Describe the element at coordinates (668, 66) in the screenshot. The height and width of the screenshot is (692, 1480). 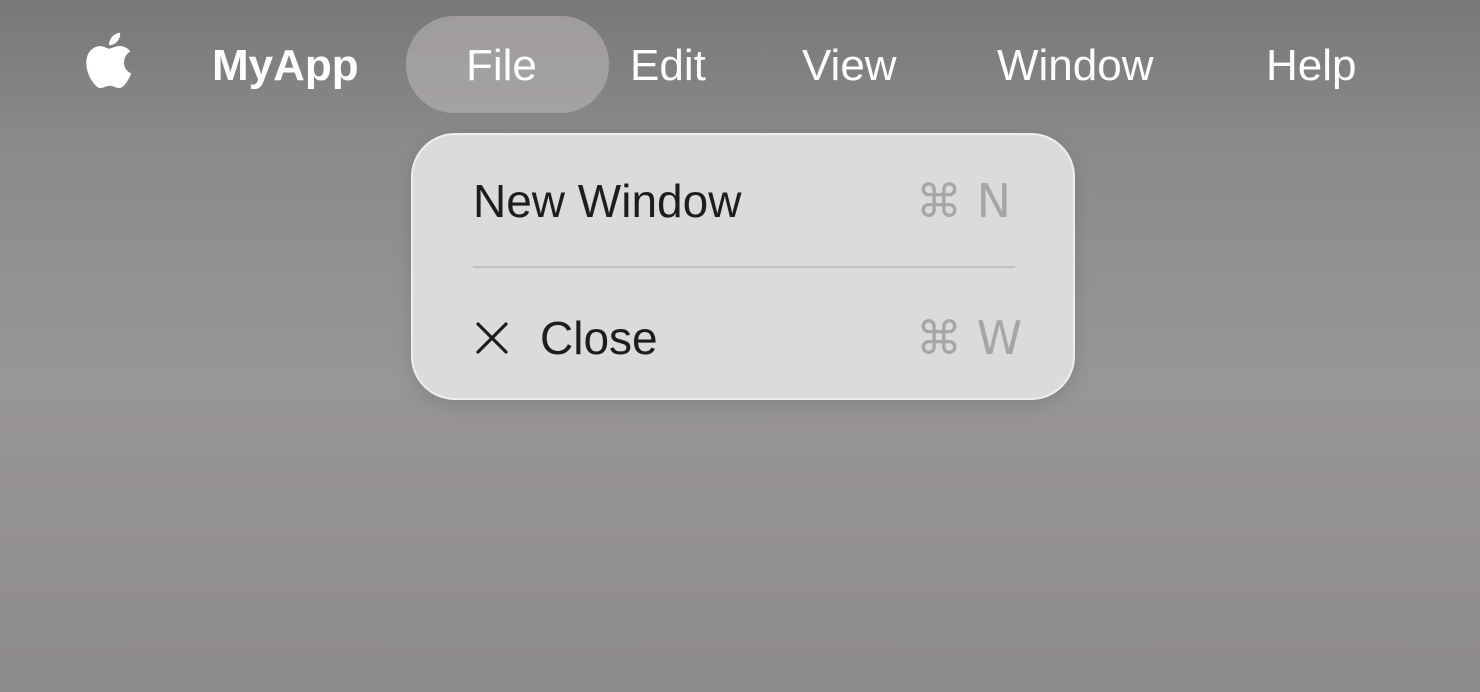
I see `menu-edit: Edit` at that location.